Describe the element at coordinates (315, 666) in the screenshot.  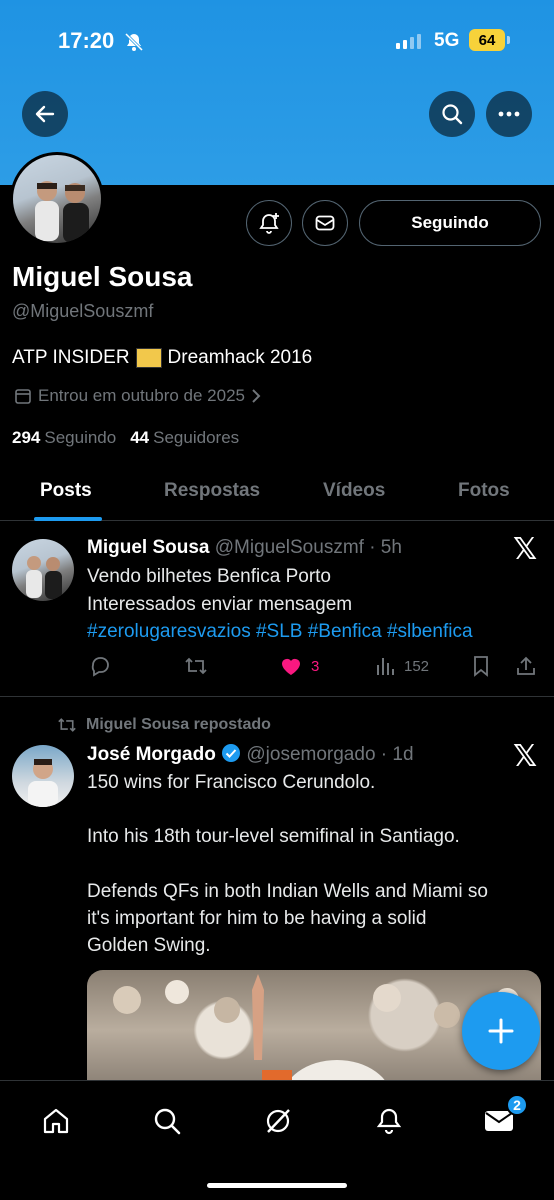
I see `like-count: 3` at that location.